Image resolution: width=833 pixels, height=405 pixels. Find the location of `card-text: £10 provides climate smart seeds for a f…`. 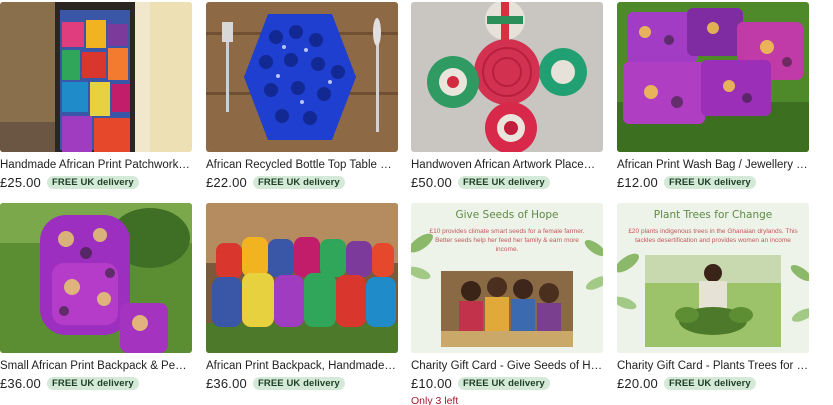

card-text: £10 provides climate smart seeds for a f… is located at coordinates (507, 240).